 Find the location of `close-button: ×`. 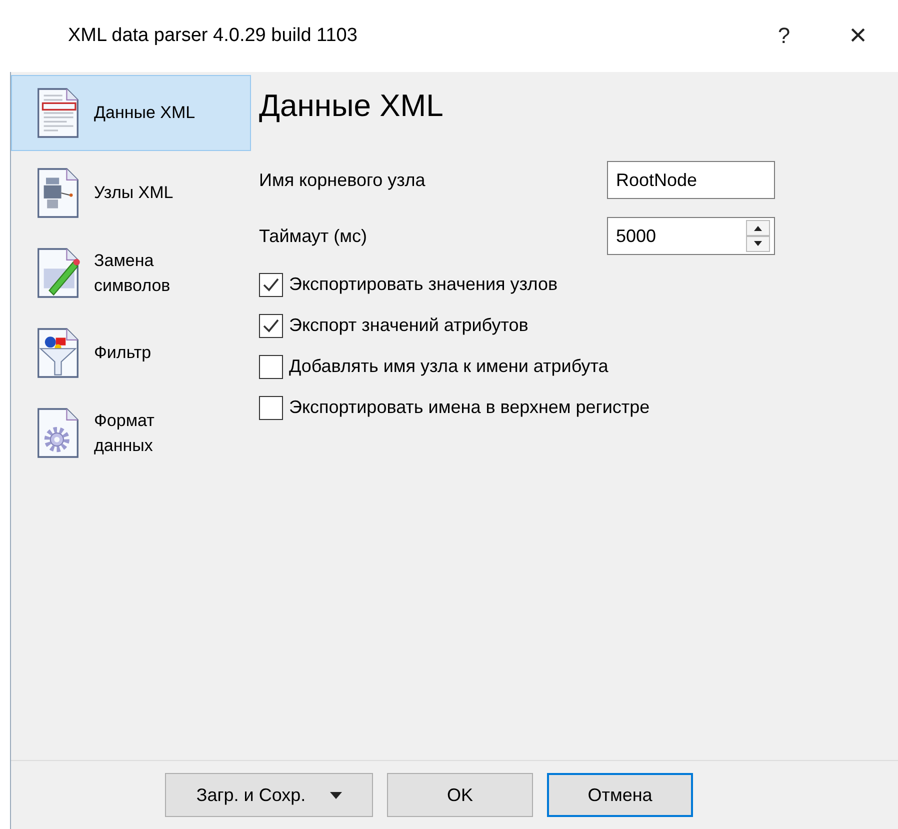

close-button: × is located at coordinates (858, 36).